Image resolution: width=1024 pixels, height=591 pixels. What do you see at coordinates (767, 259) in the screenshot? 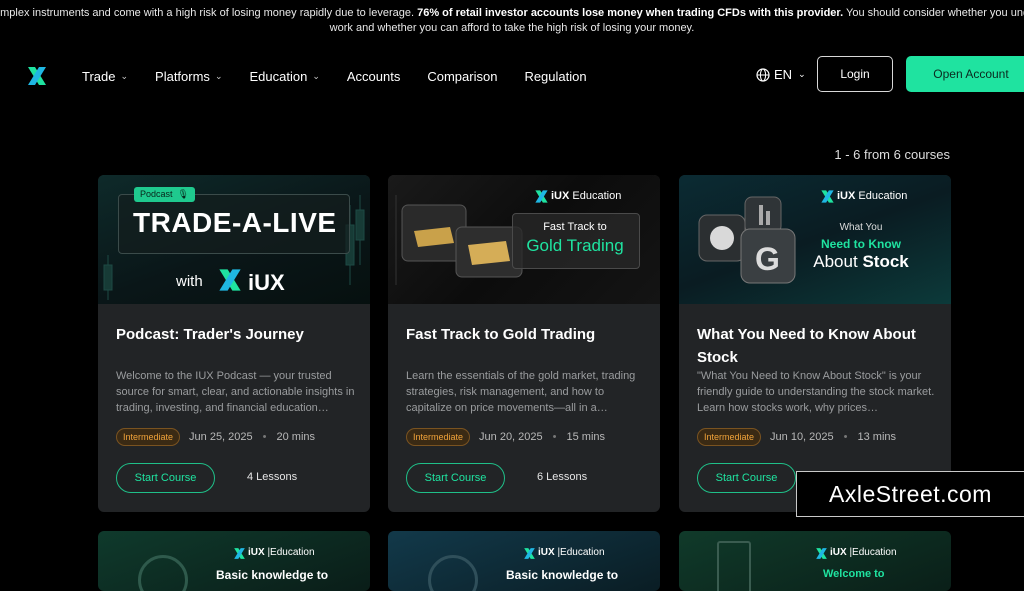
I see `svg-text: G` at bounding box center [767, 259].